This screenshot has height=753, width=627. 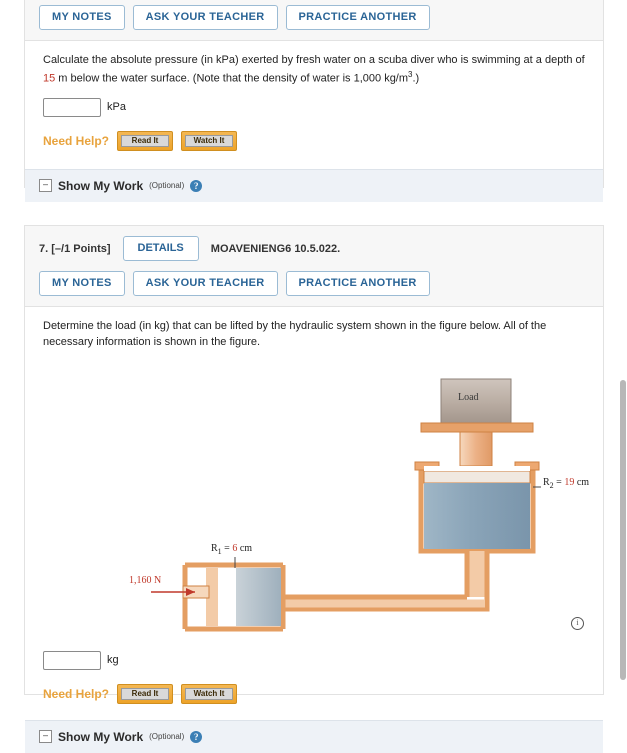 I want to click on problem-7-collapse-toggle-icon: –, so click(x=45, y=737).